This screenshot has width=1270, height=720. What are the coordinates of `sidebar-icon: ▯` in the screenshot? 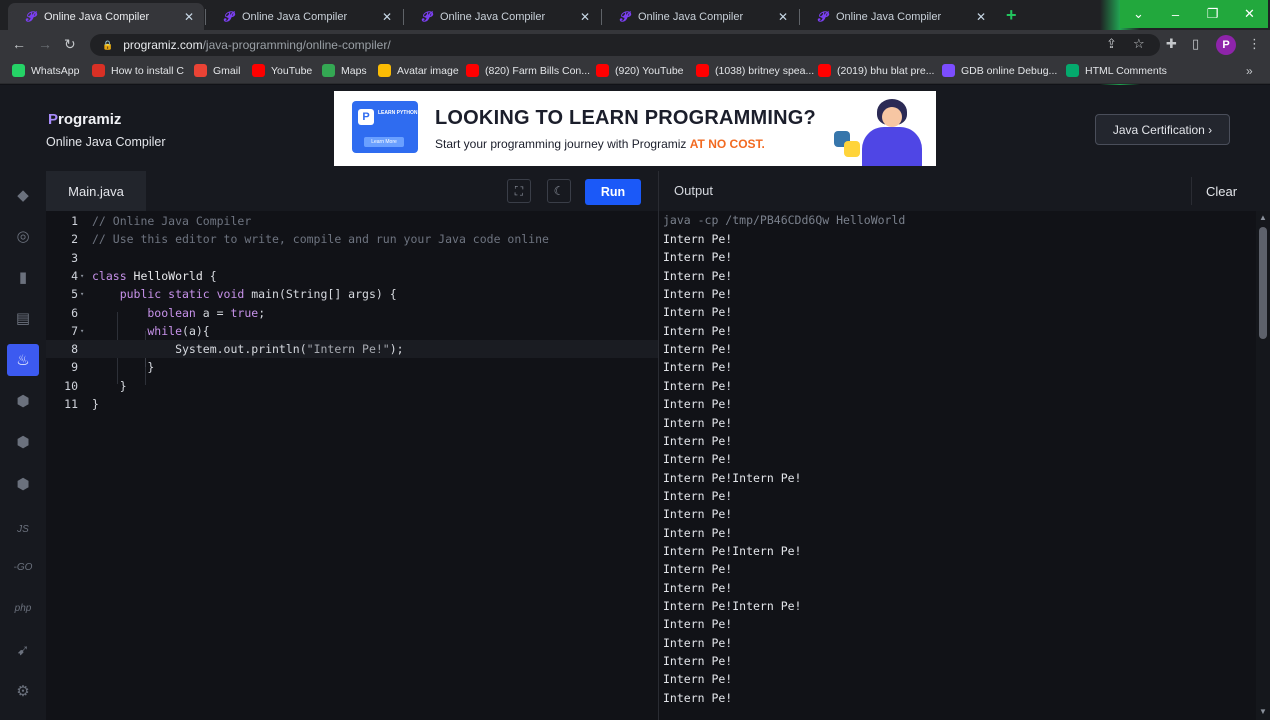 It's located at (1195, 44).